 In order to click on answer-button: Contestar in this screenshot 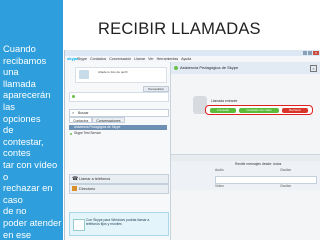, I will do `click(223, 110)`.